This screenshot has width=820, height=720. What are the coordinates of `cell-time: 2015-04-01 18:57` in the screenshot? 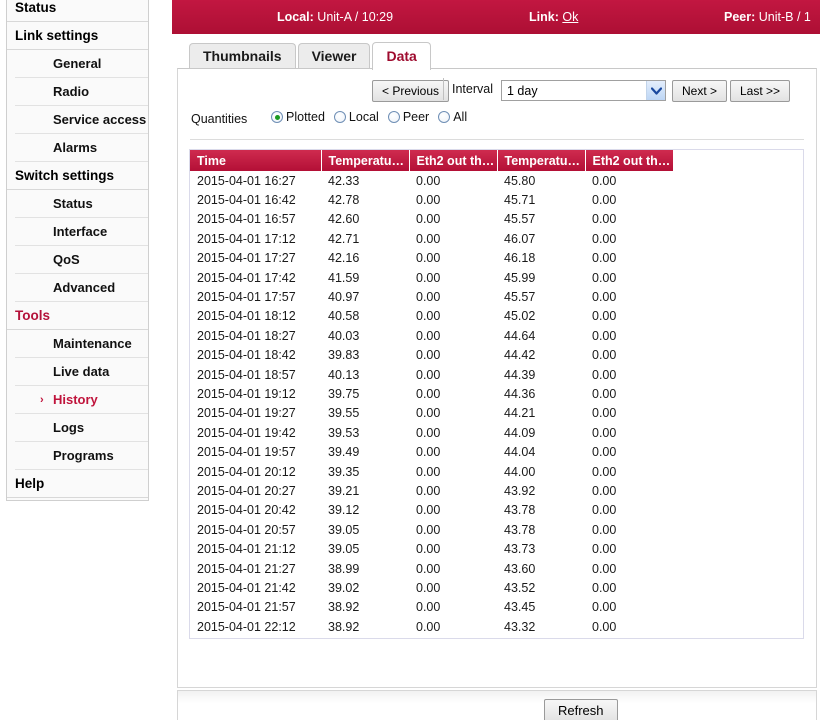 It's located at (255, 374).